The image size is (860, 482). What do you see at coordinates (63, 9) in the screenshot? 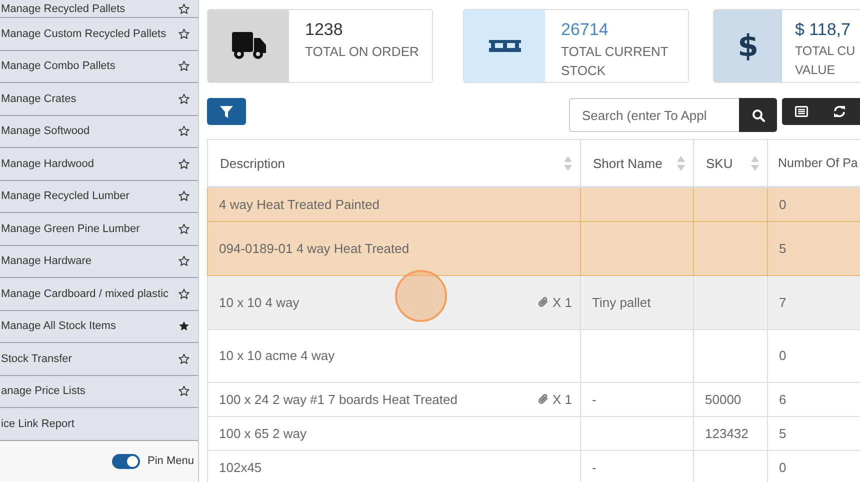
I see `sidebar-item-label: Manage Recycled Pallets` at bounding box center [63, 9].